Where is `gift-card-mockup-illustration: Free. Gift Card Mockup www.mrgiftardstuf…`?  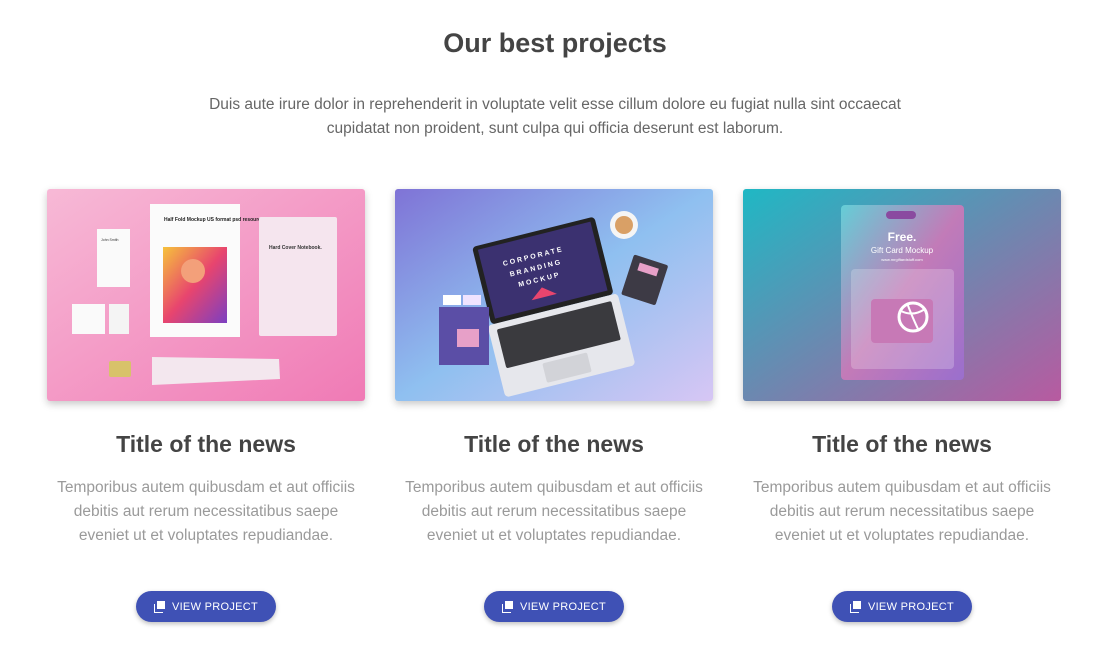 gift-card-mockup-illustration: Free. Gift Card Mockup www.mrgiftardstuf… is located at coordinates (902, 295).